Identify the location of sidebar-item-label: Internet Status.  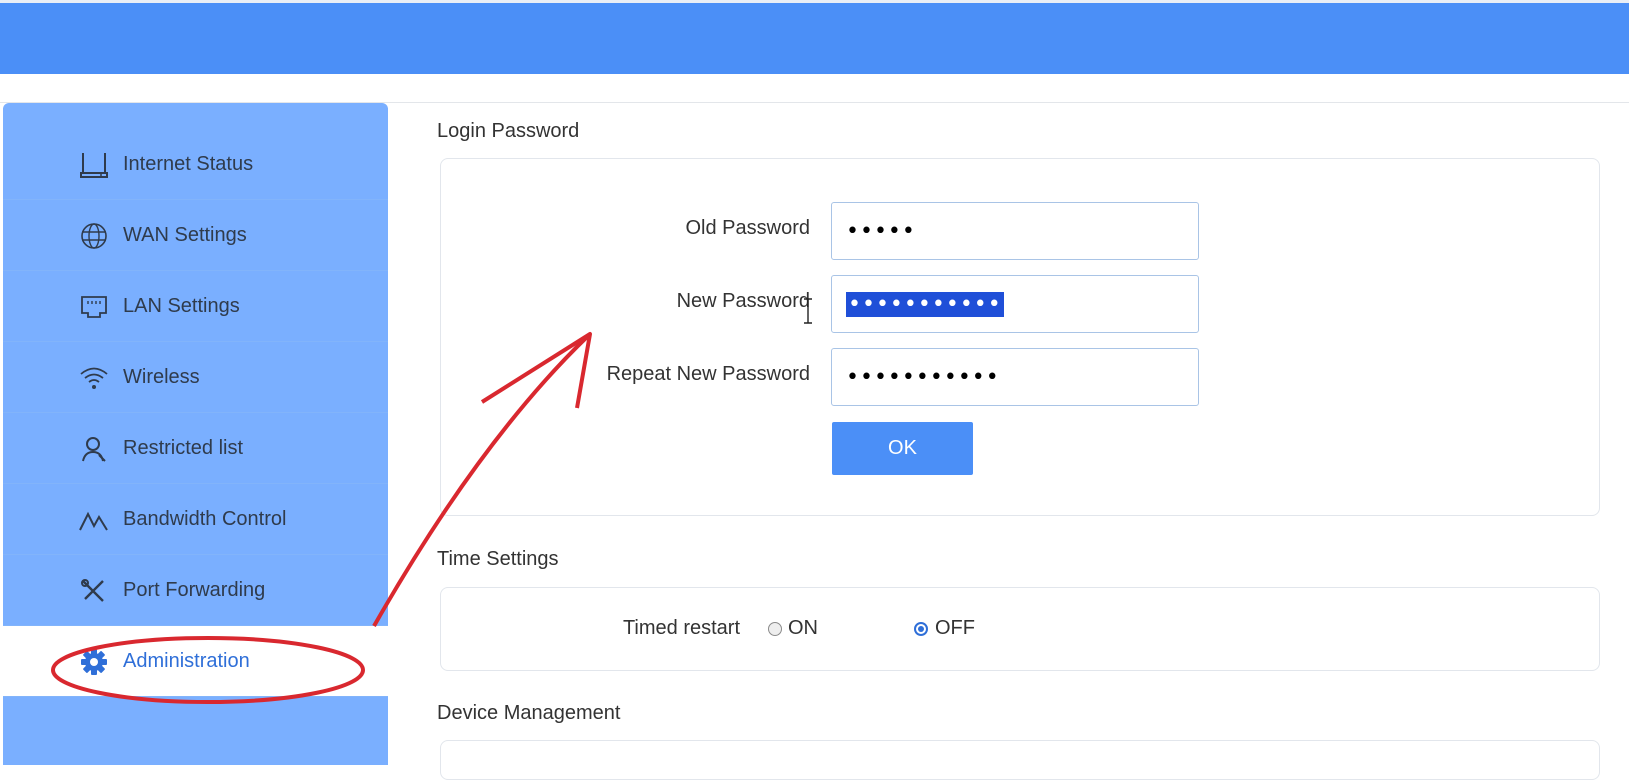
(188, 164).